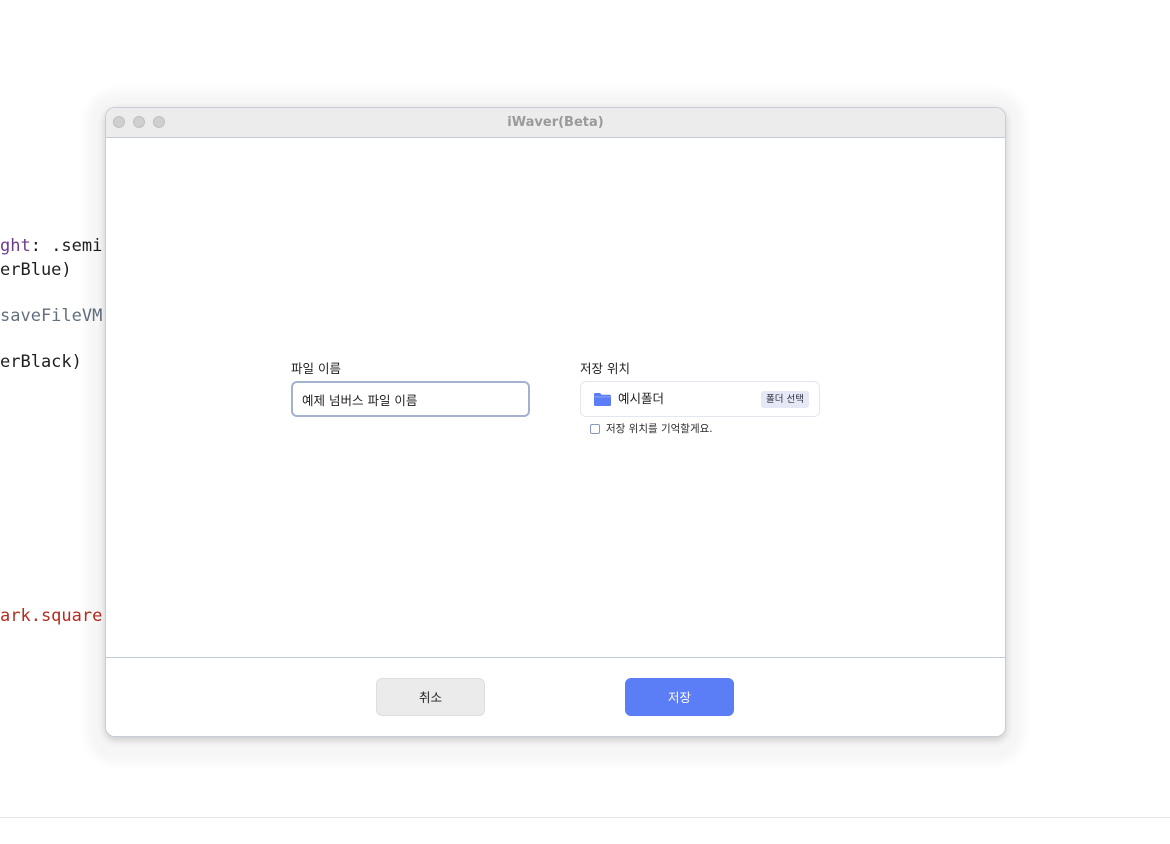 Image resolution: width=1170 pixels, height=844 pixels. I want to click on code-line: ght: .semi, so click(51, 246).